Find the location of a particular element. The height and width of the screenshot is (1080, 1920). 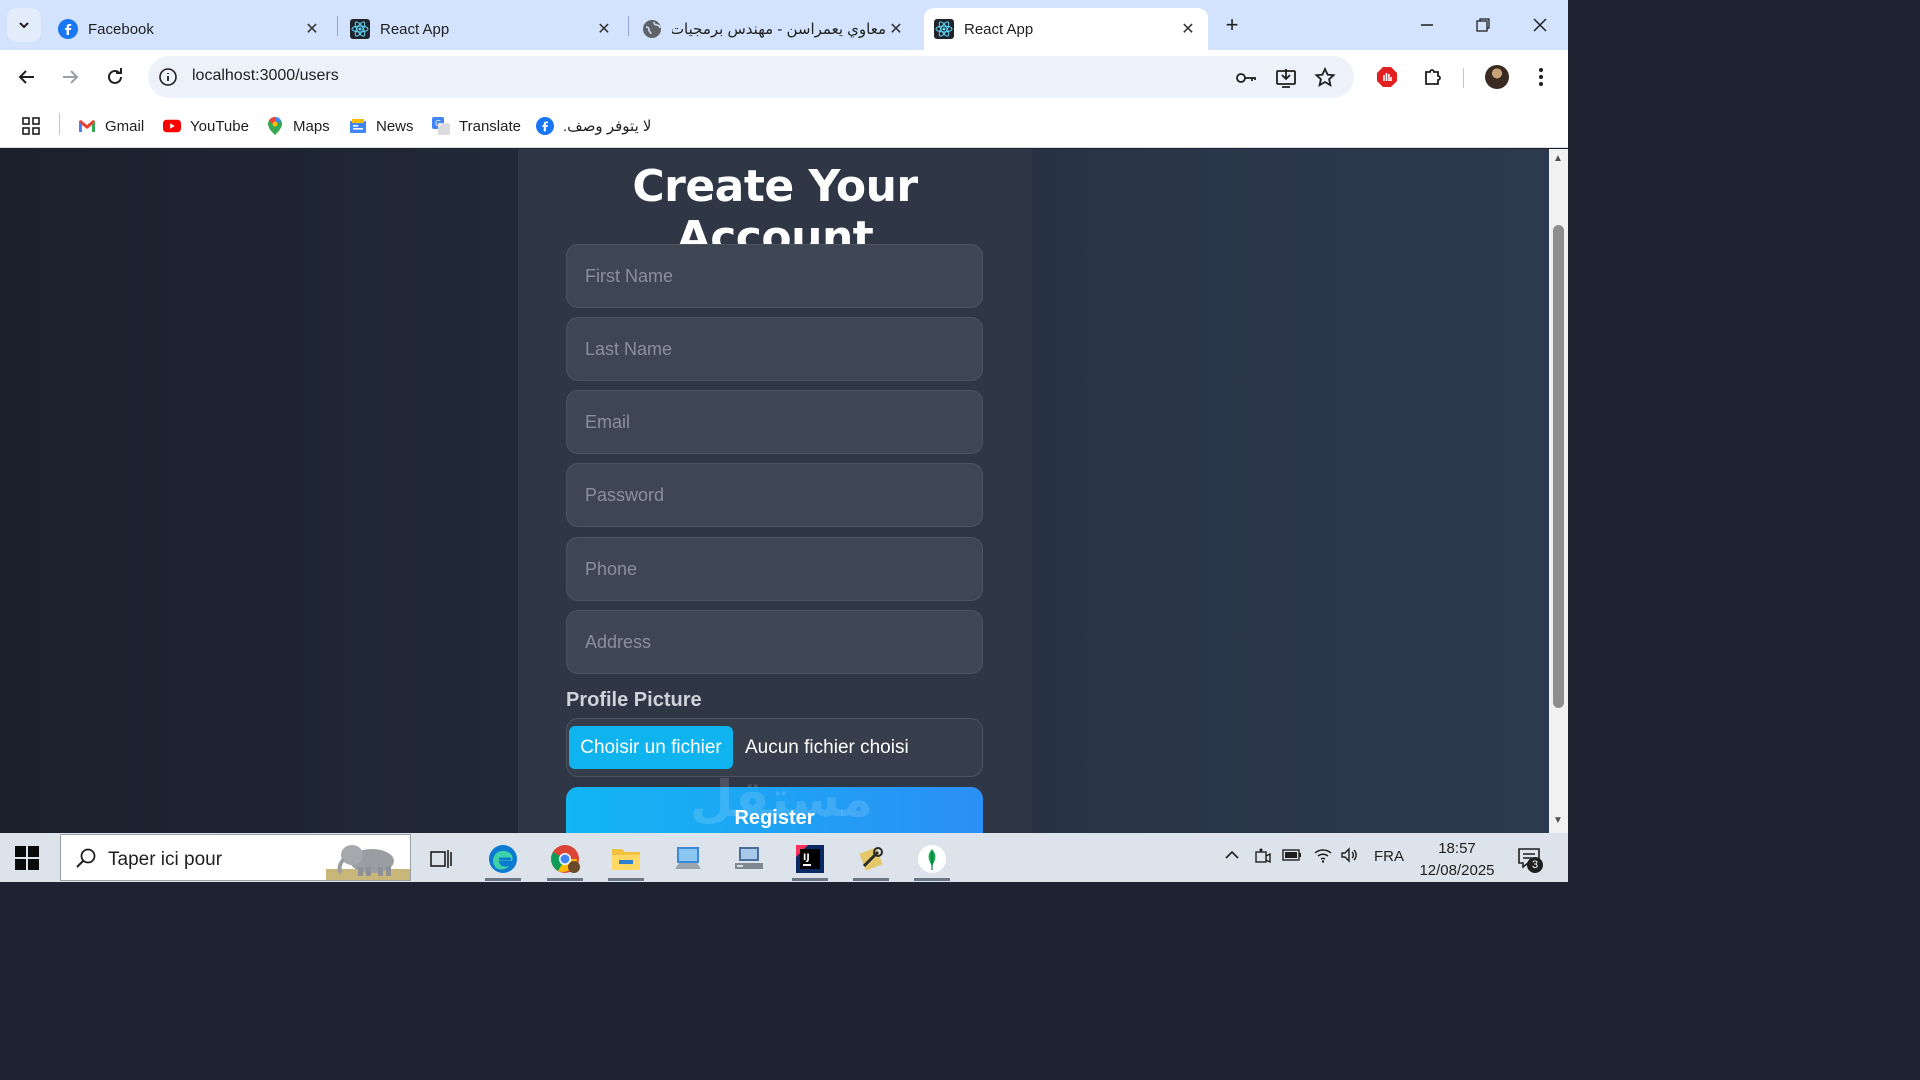

taskbar-mongodb is located at coordinates (932, 859).